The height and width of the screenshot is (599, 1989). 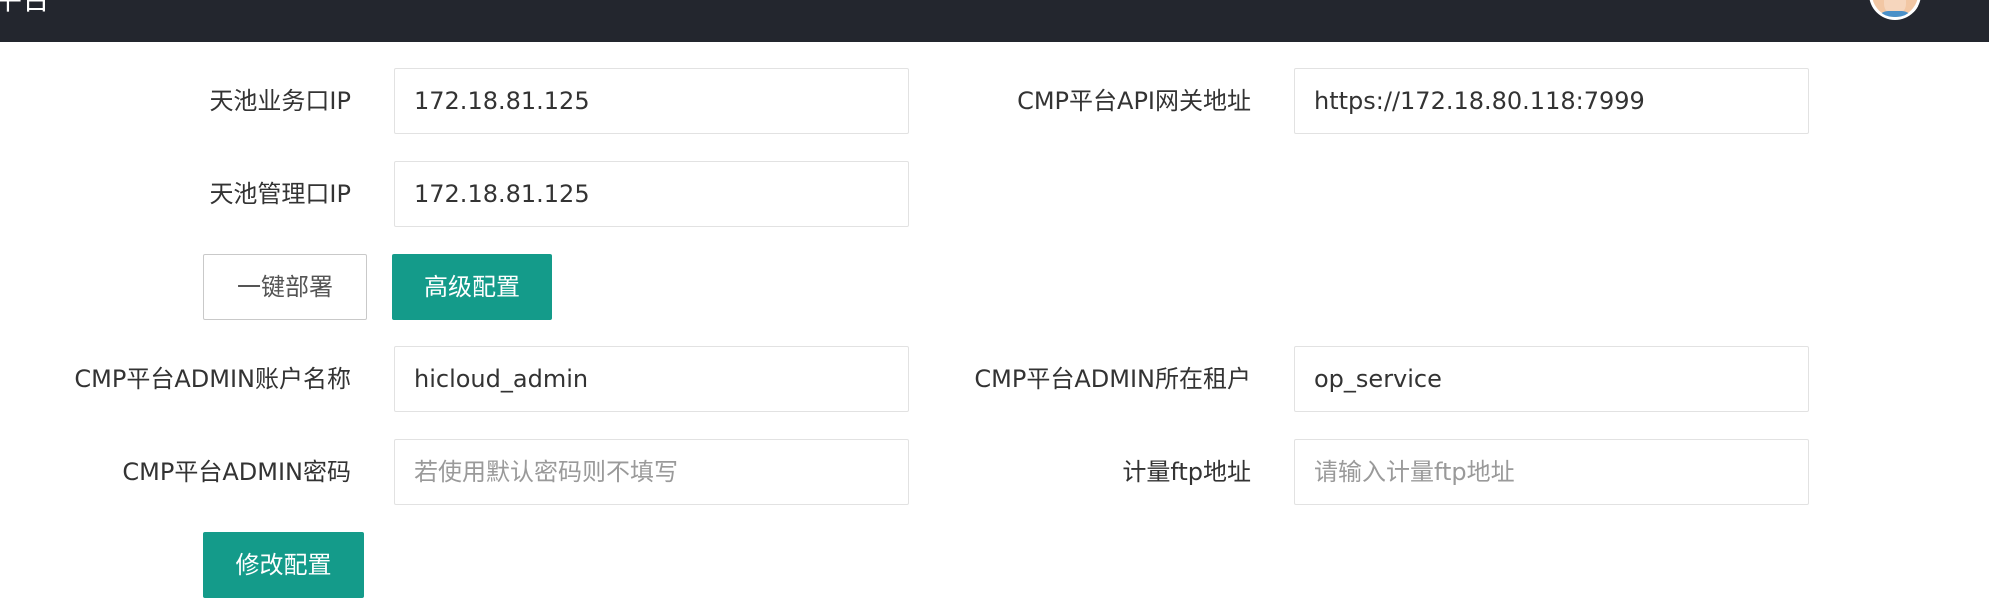 I want to click on business-ip-input, so click(x=651, y=101).